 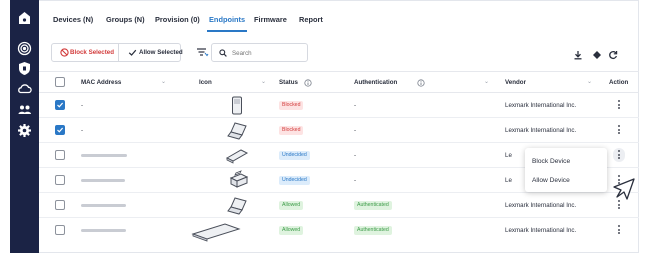 I want to click on diamond-settings-icon, so click(x=597, y=55).